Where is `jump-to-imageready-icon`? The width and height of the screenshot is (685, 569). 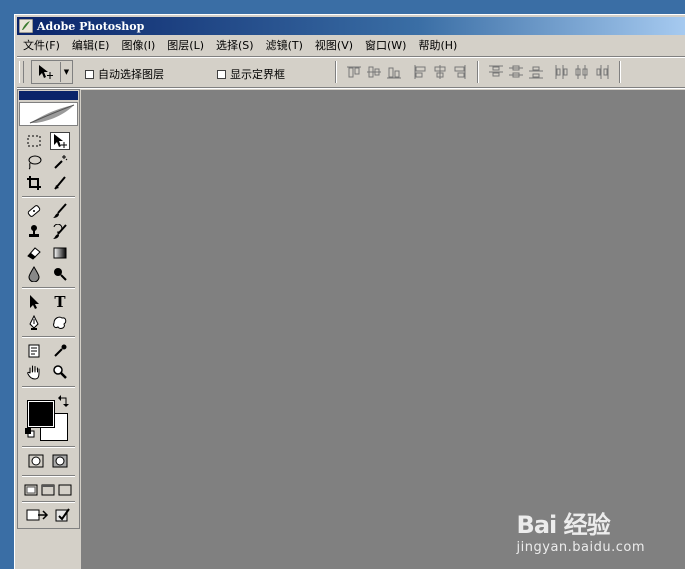 jump-to-imageready-icon is located at coordinates (38, 515).